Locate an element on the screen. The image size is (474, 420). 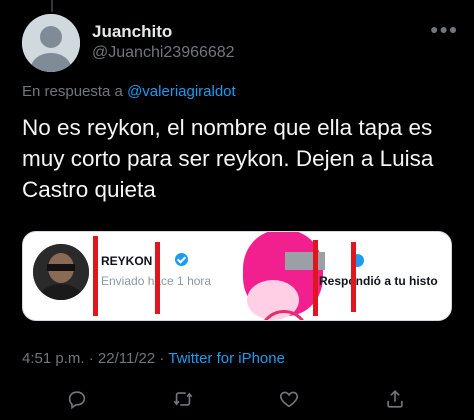
avatar is located at coordinates (51, 43).